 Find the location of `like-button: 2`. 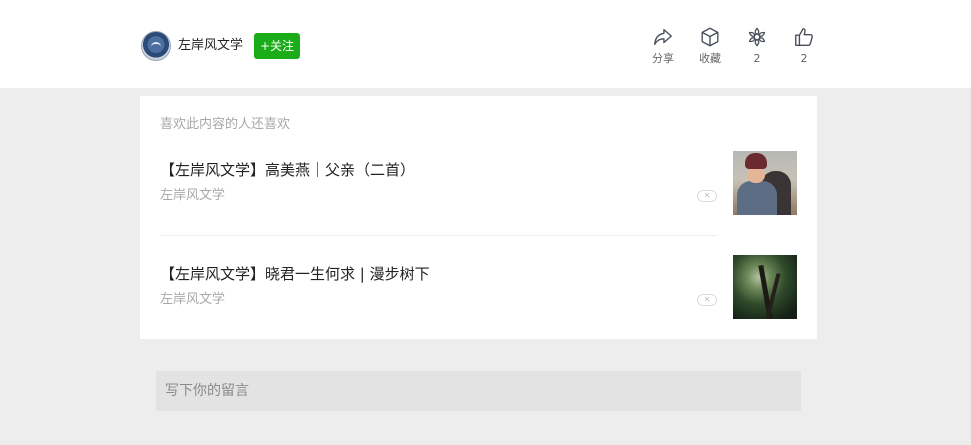

like-button: 2 is located at coordinates (804, 46).